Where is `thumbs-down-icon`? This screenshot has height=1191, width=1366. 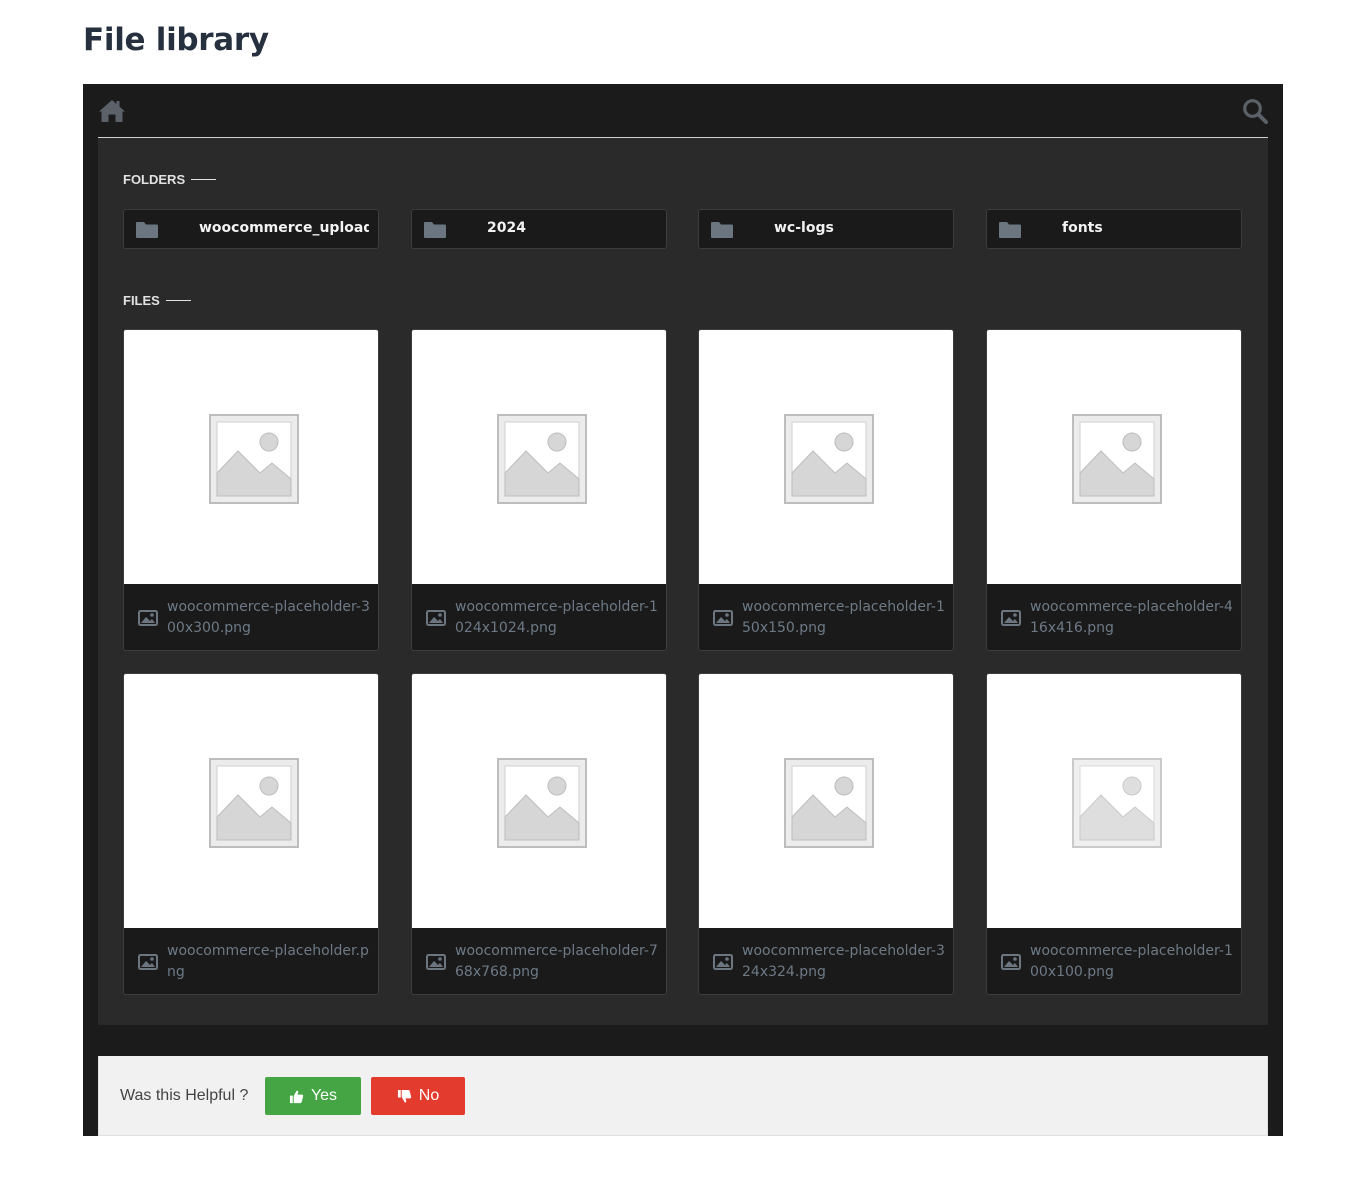 thumbs-down-icon is located at coordinates (404, 1095).